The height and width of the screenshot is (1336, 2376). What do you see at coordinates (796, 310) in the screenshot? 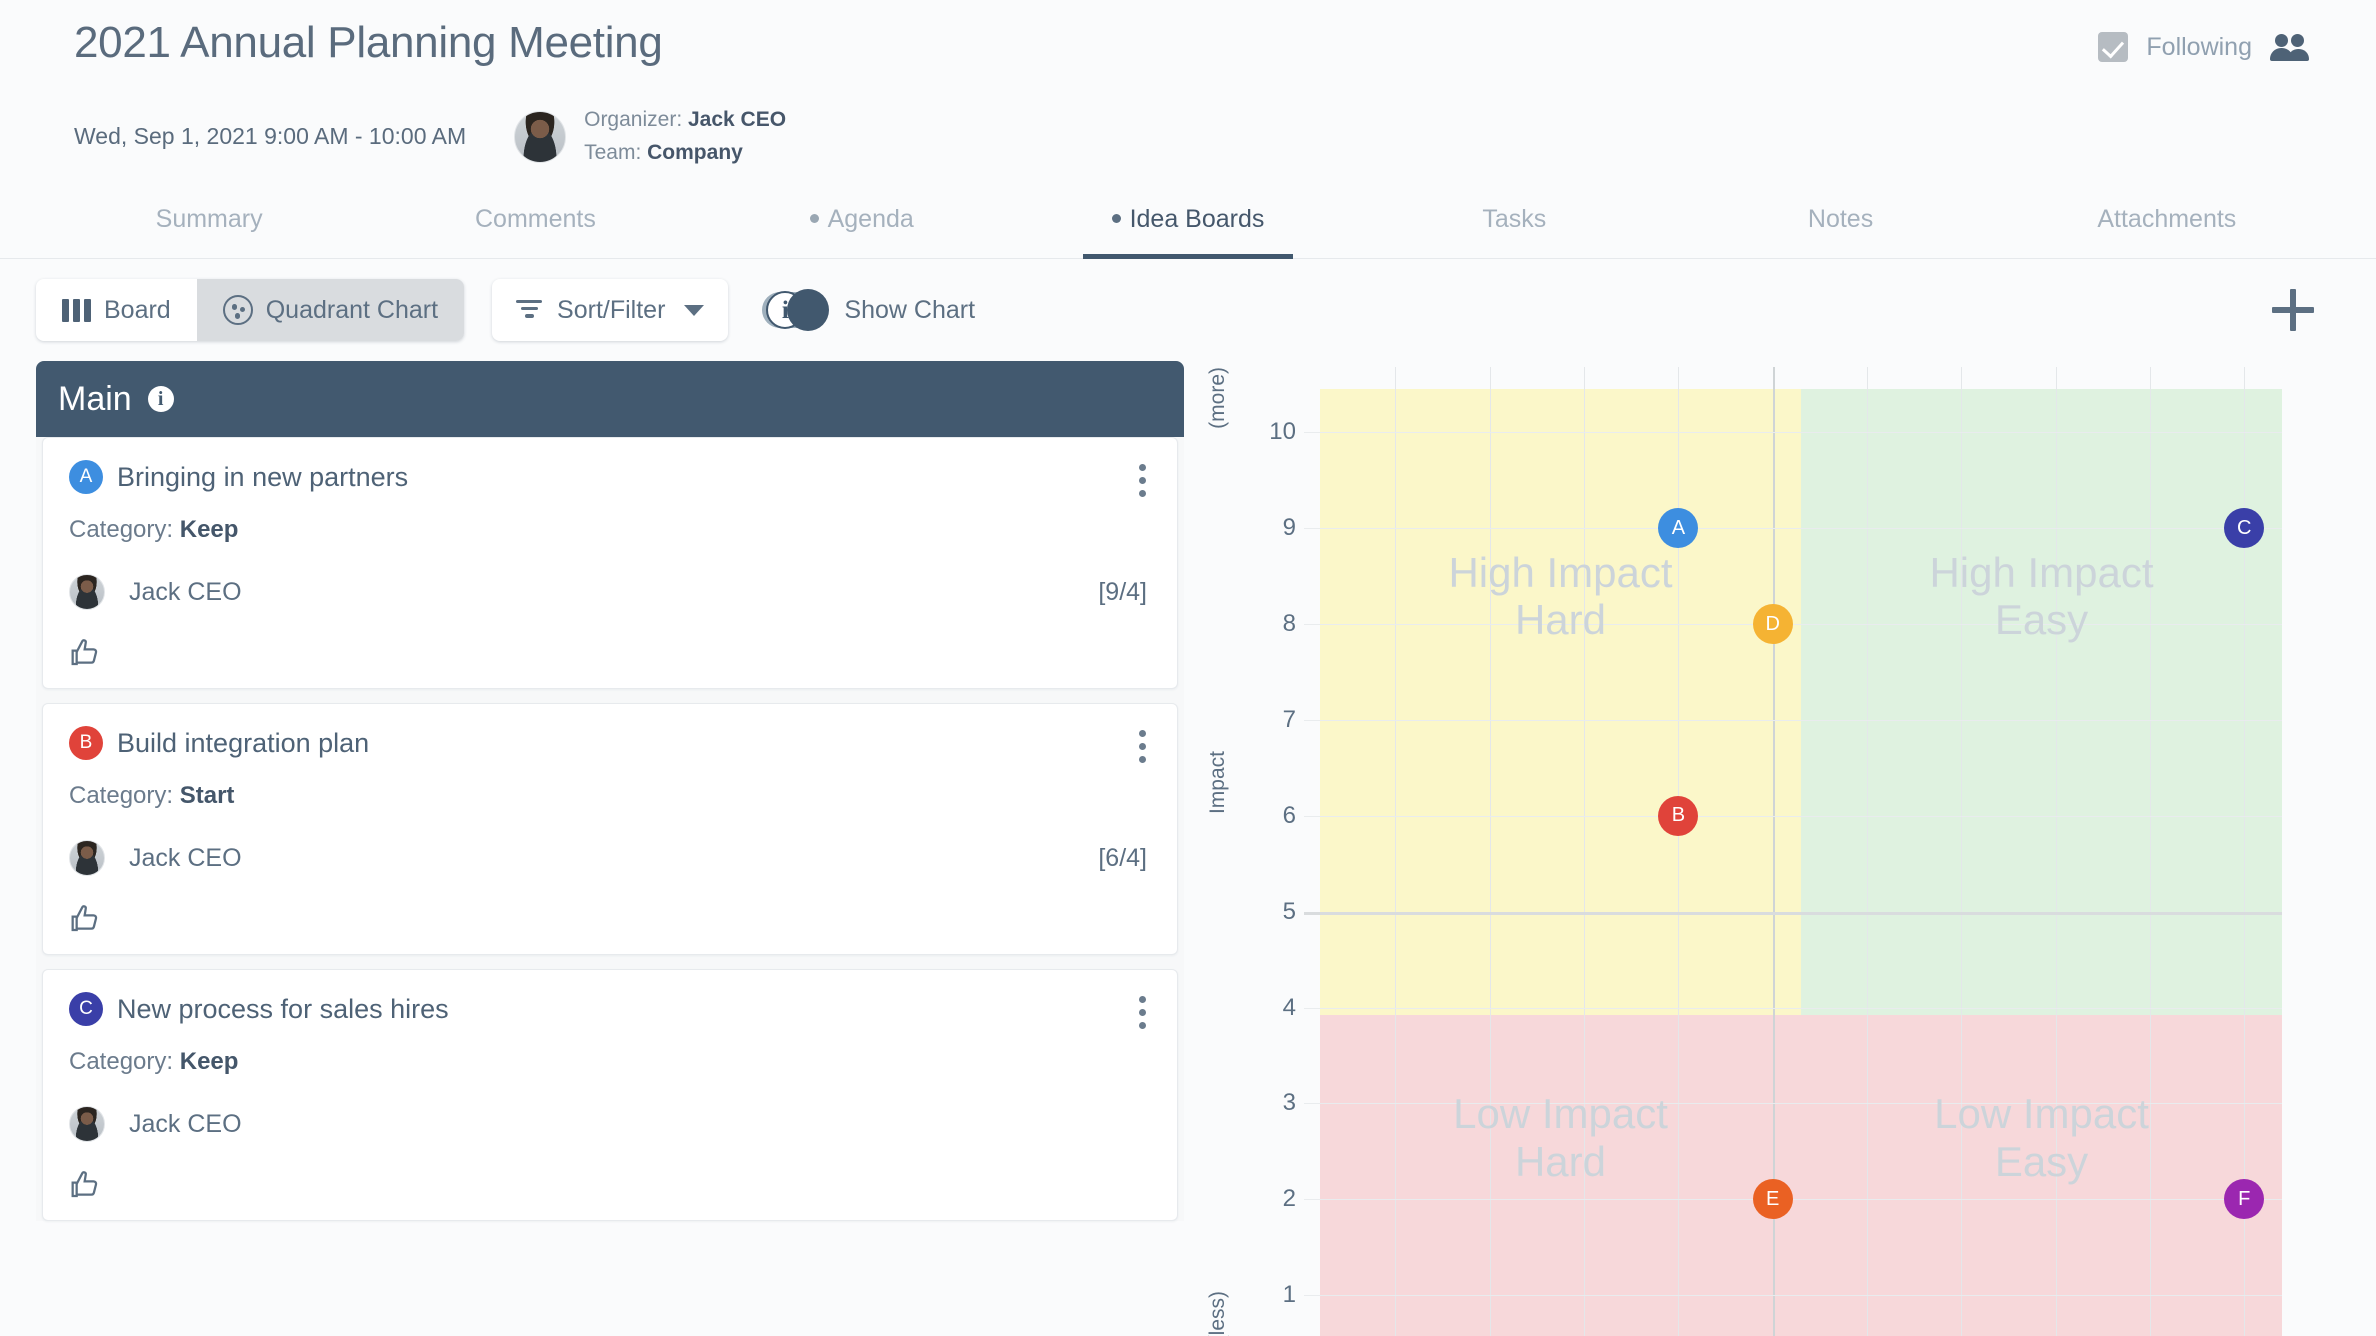
I see `show-chart-toggle: i` at bounding box center [796, 310].